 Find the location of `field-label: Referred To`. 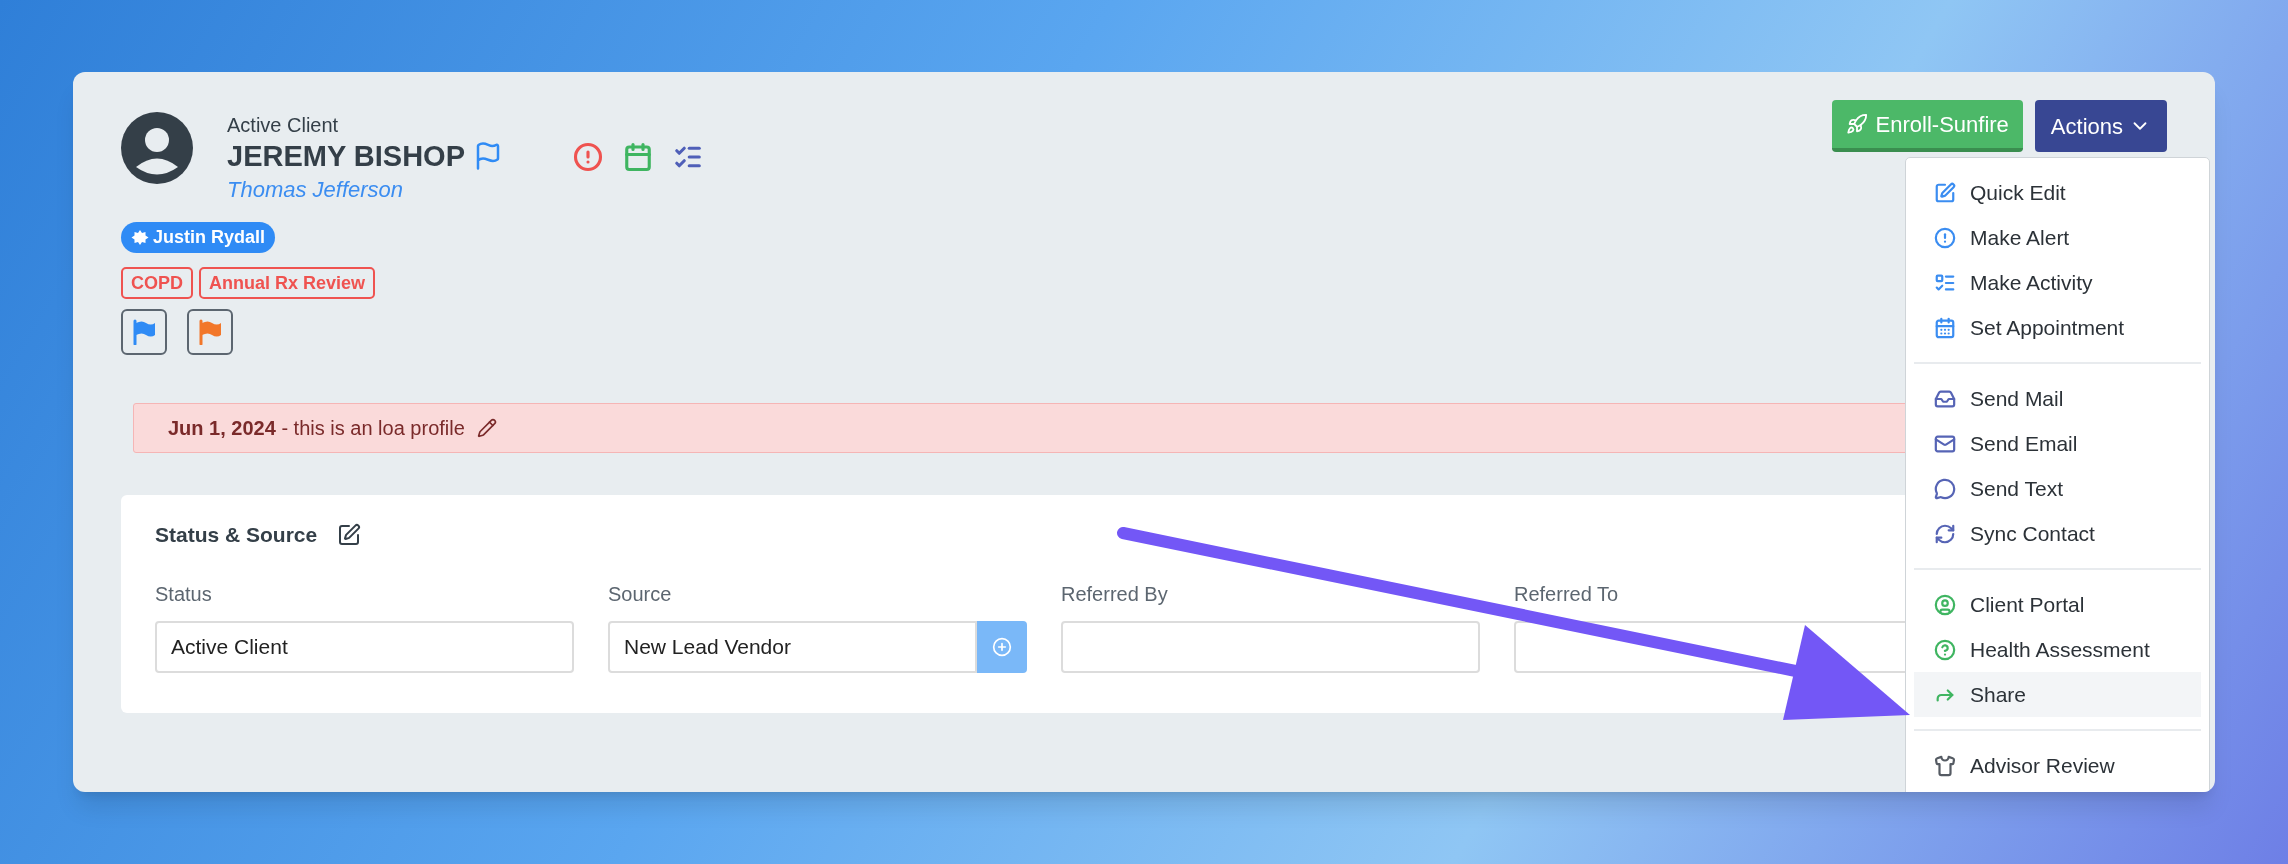

field-label: Referred To is located at coordinates (1567, 594).